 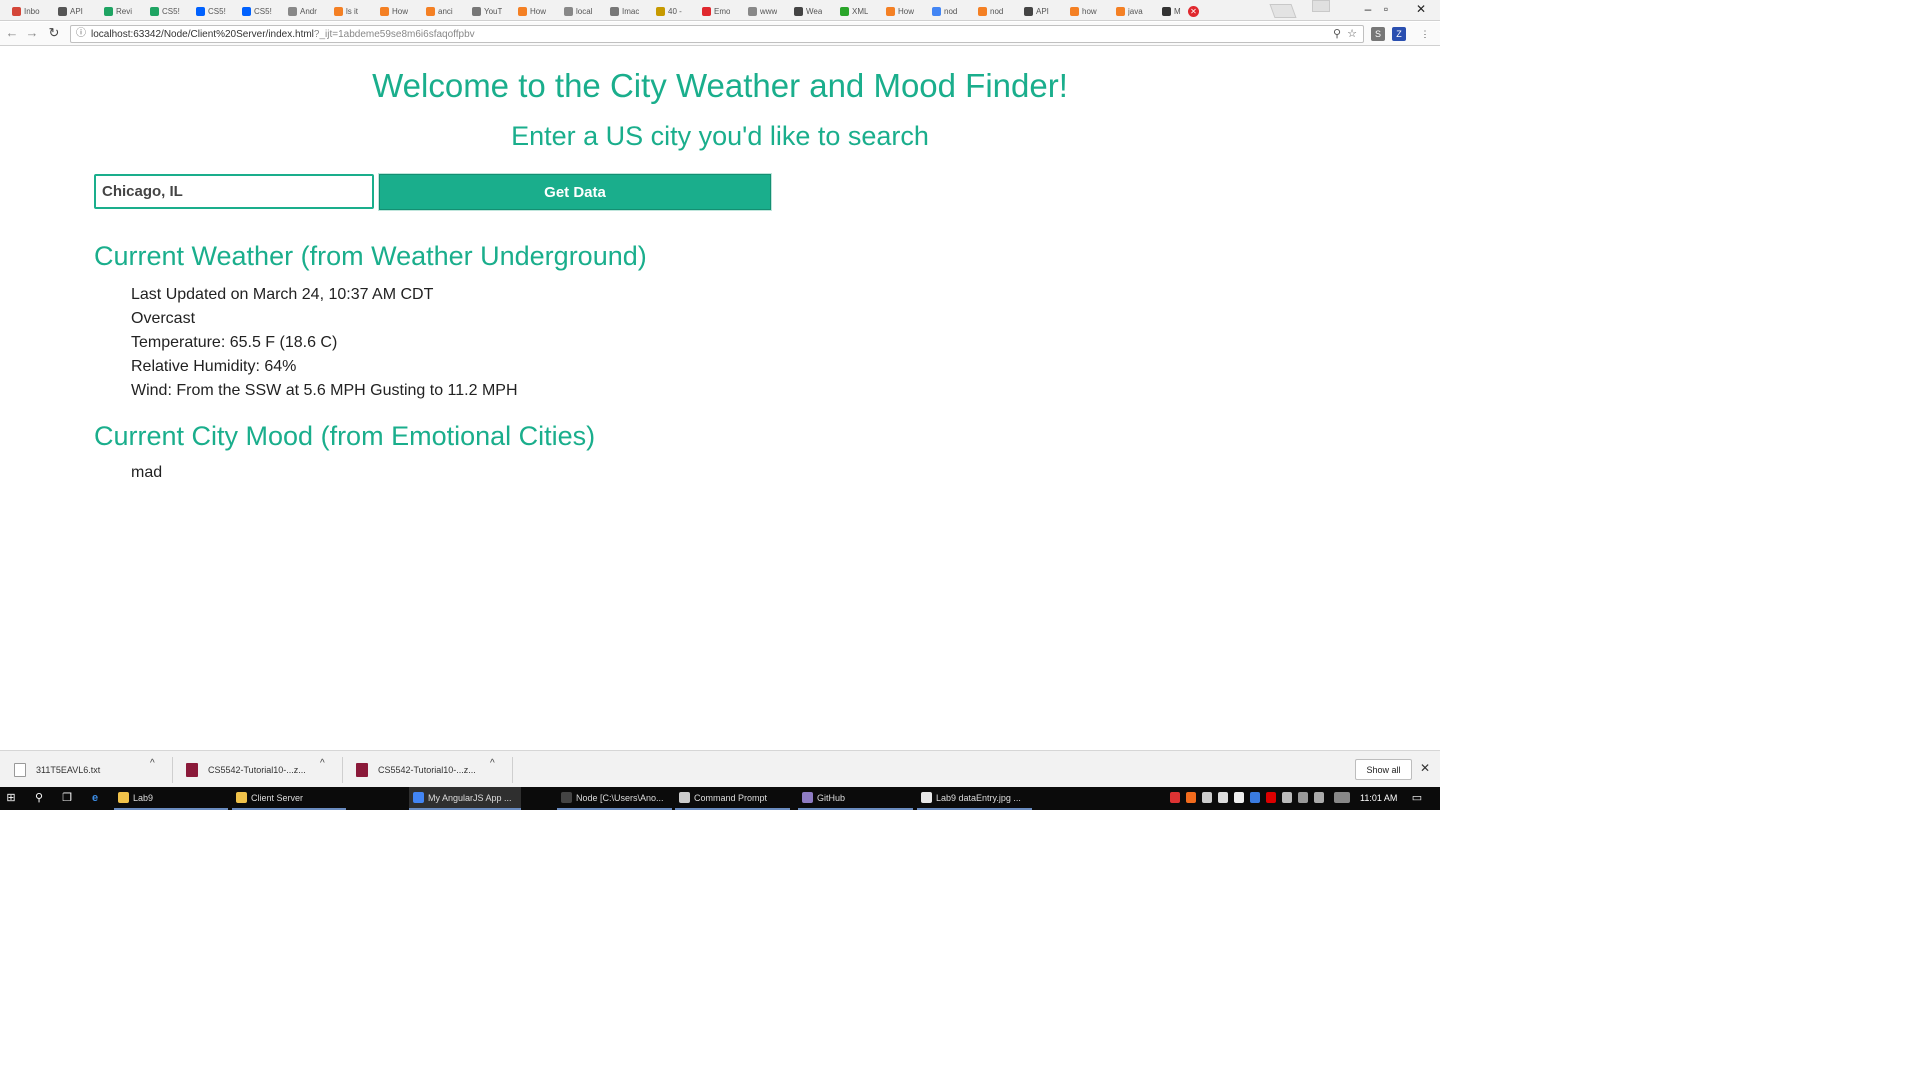 I want to click on download-item: 311T5EAVL6.txt, so click(x=57, y=770).